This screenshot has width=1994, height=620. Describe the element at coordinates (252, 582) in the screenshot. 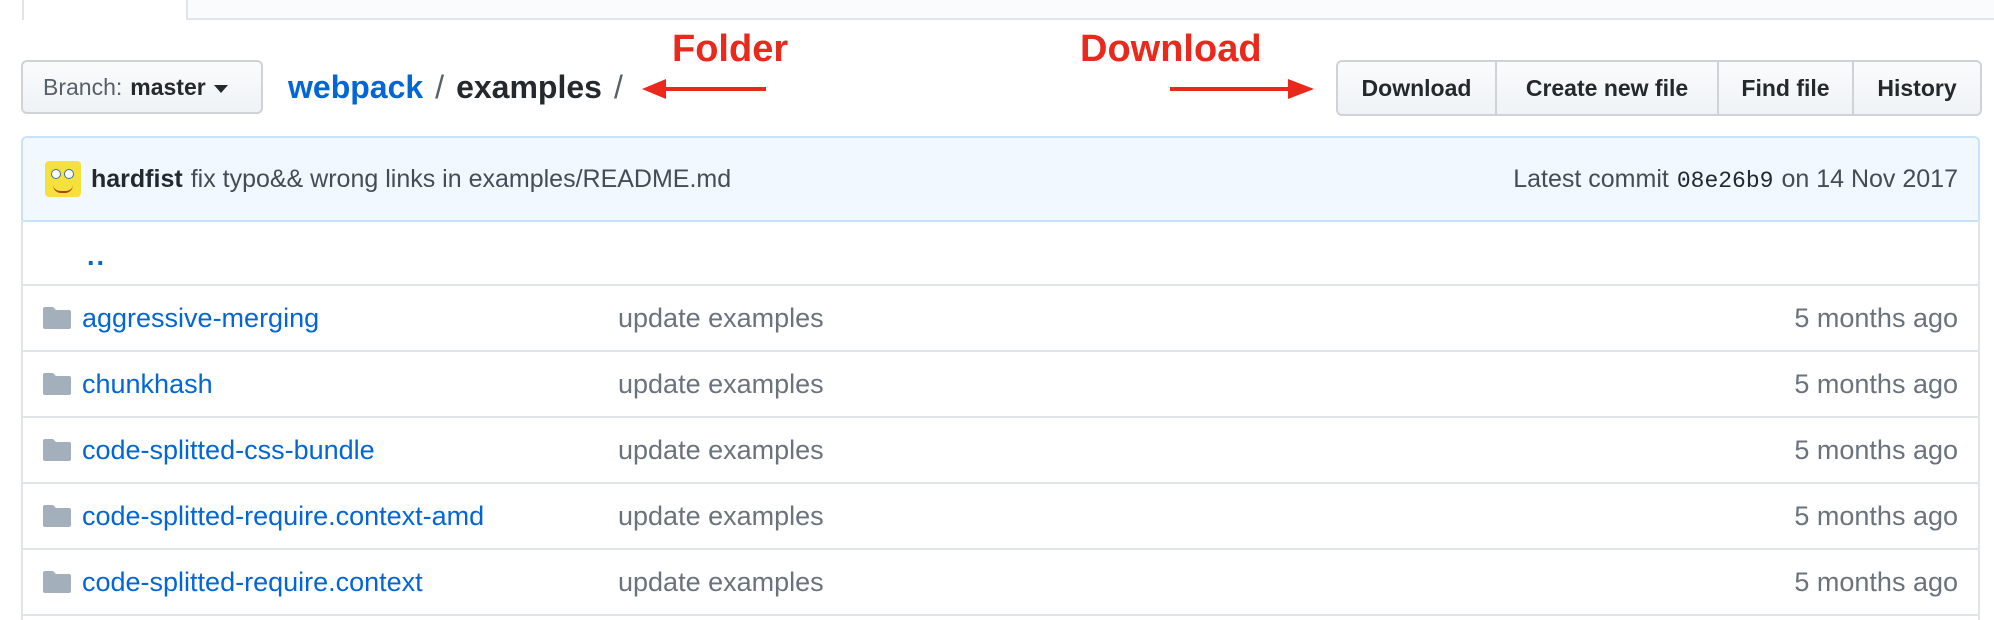

I see `file-name-link: code-splitted-require.context` at that location.